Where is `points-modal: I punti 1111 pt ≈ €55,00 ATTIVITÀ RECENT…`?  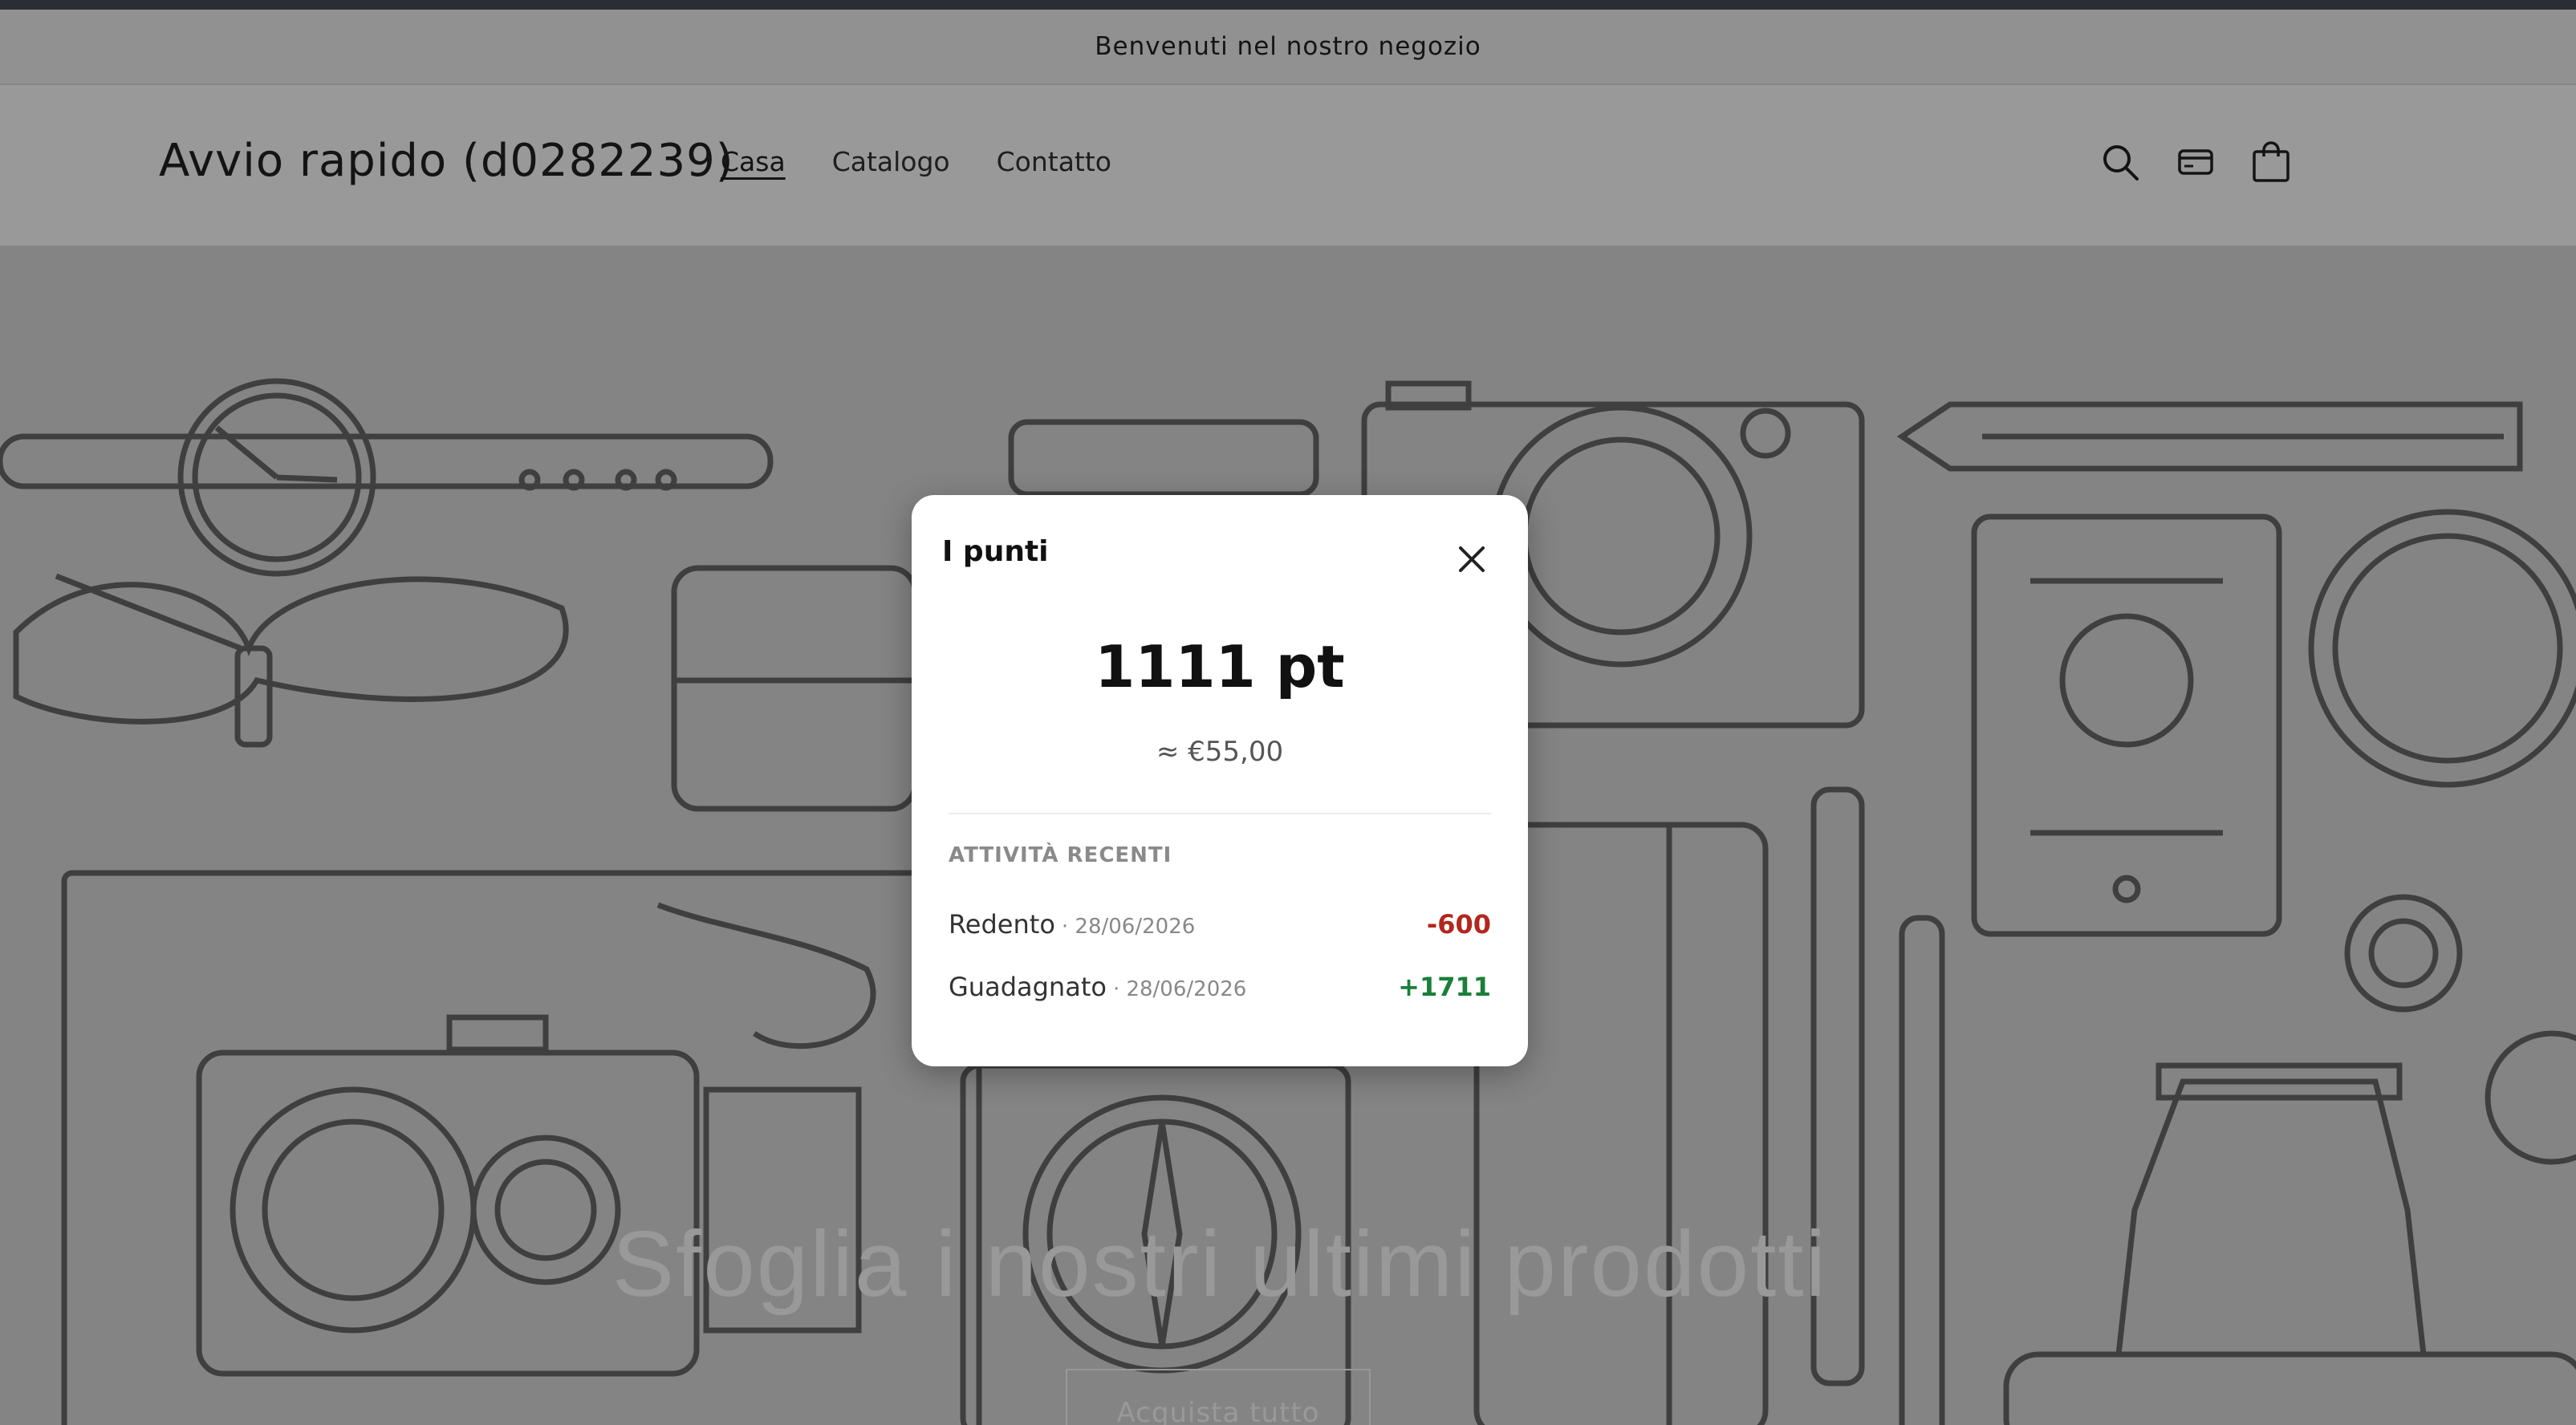 points-modal: I punti 1111 pt ≈ €55,00 ATTIVITÀ RECENT… is located at coordinates (1220, 781).